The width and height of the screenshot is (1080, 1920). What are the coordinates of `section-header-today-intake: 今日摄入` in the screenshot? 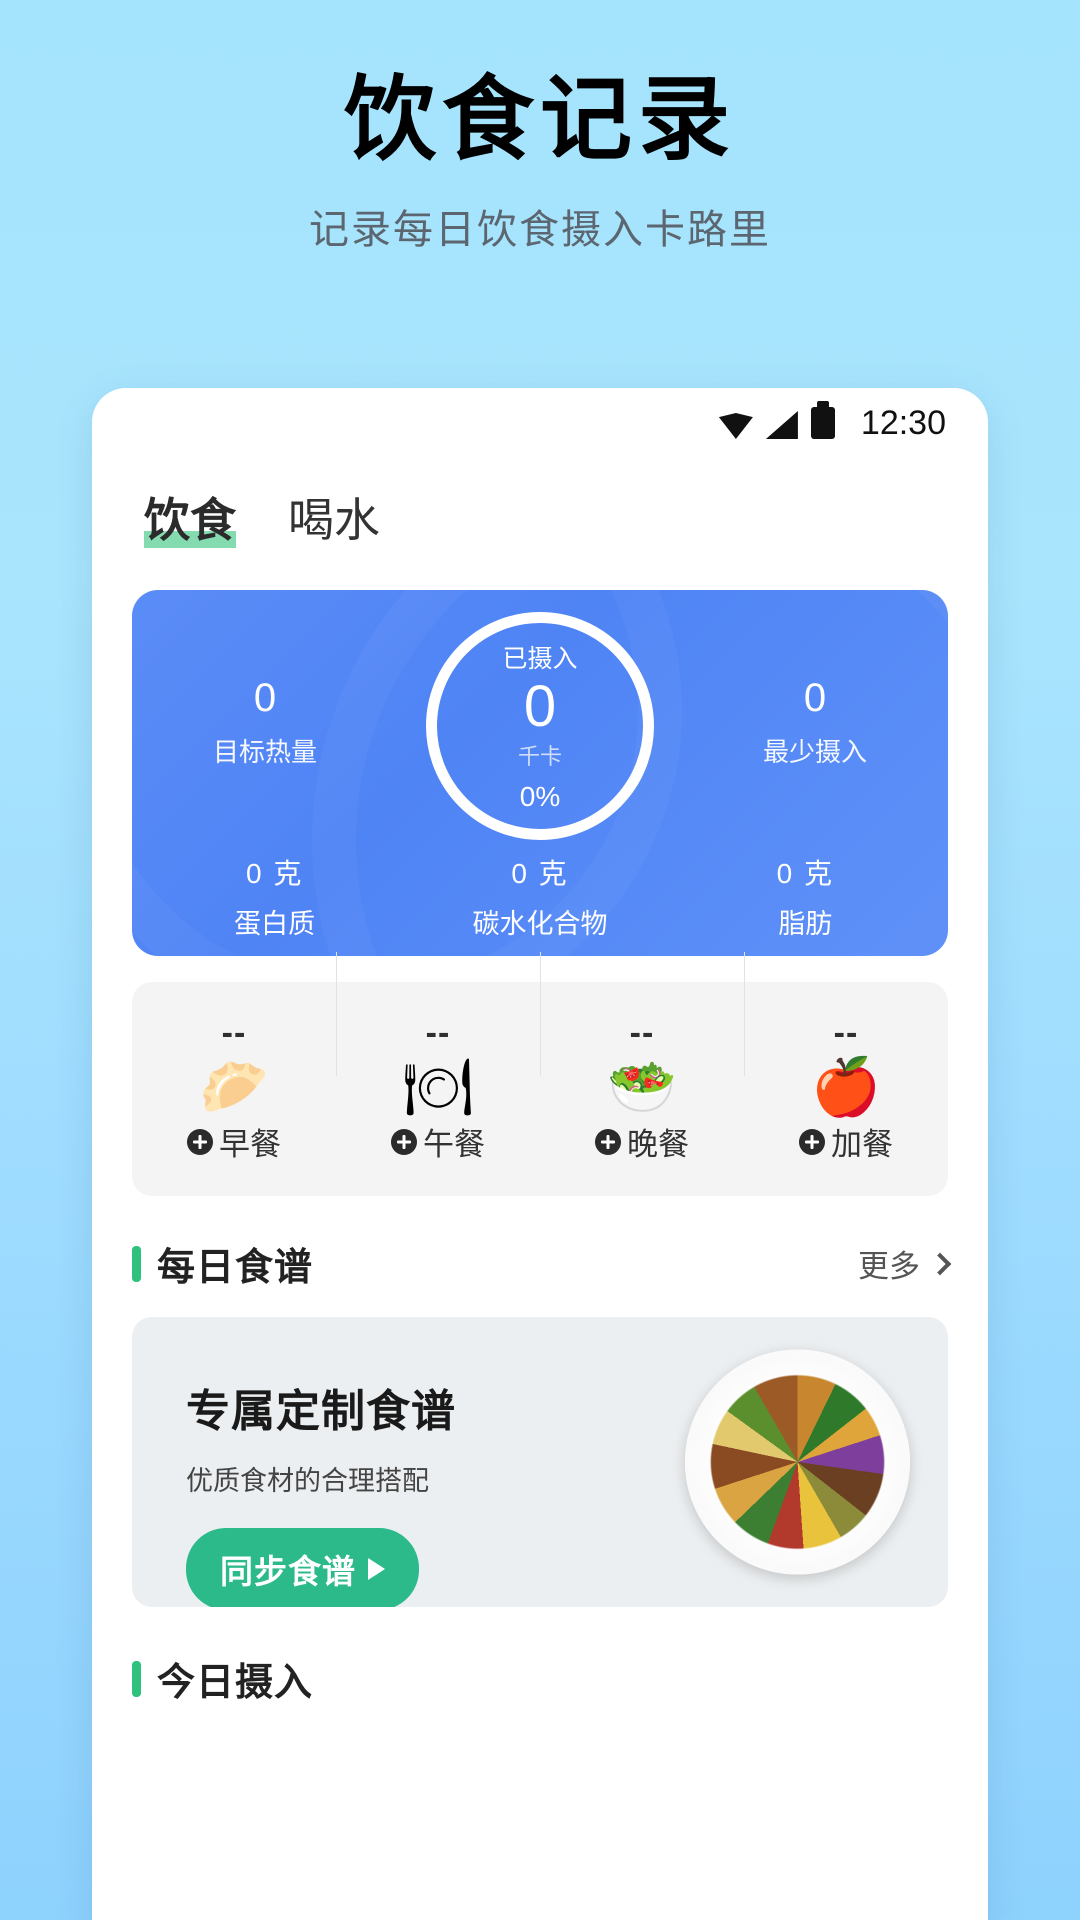 It's located at (540, 1678).